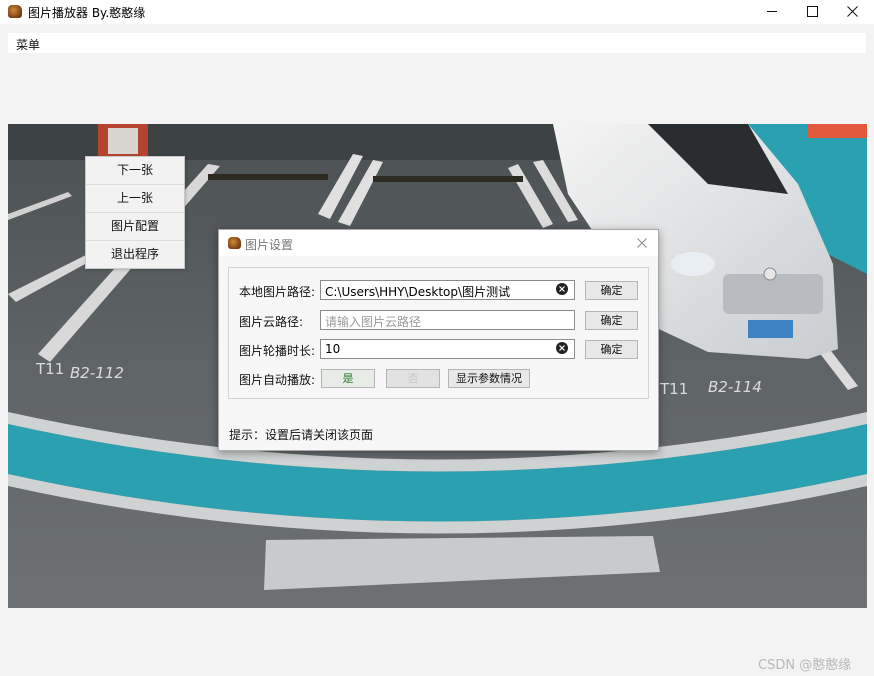 This screenshot has width=874, height=676. I want to click on bay-tag-left: T11, so click(49, 369).